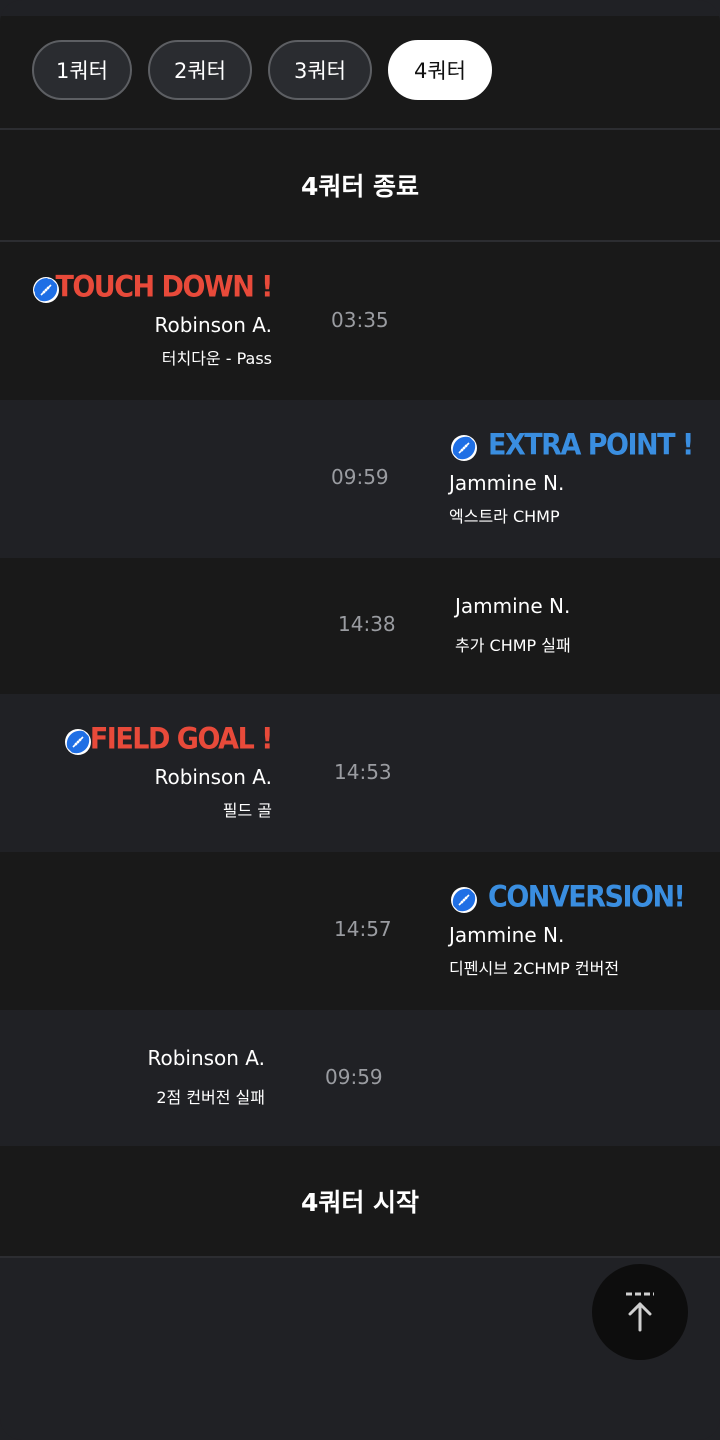  I want to click on event-time: 14:38, so click(367, 624).